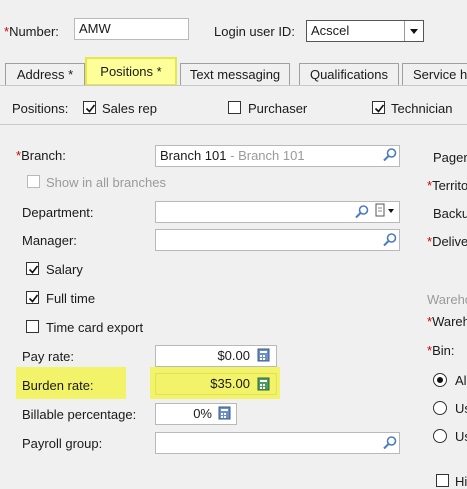 Image resolution: width=467 pixels, height=489 pixels. I want to click on time-card-export-label: Time card export, so click(95, 327).